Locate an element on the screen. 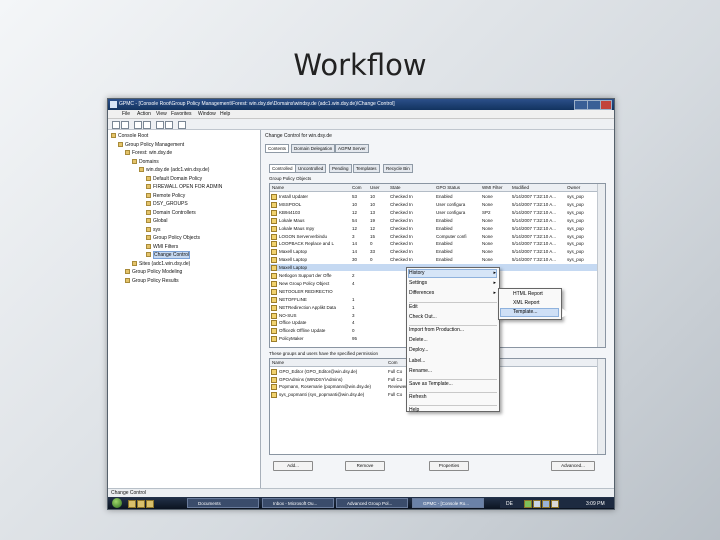 The height and width of the screenshot is (540, 720). column-header: User is located at coordinates (375, 187).